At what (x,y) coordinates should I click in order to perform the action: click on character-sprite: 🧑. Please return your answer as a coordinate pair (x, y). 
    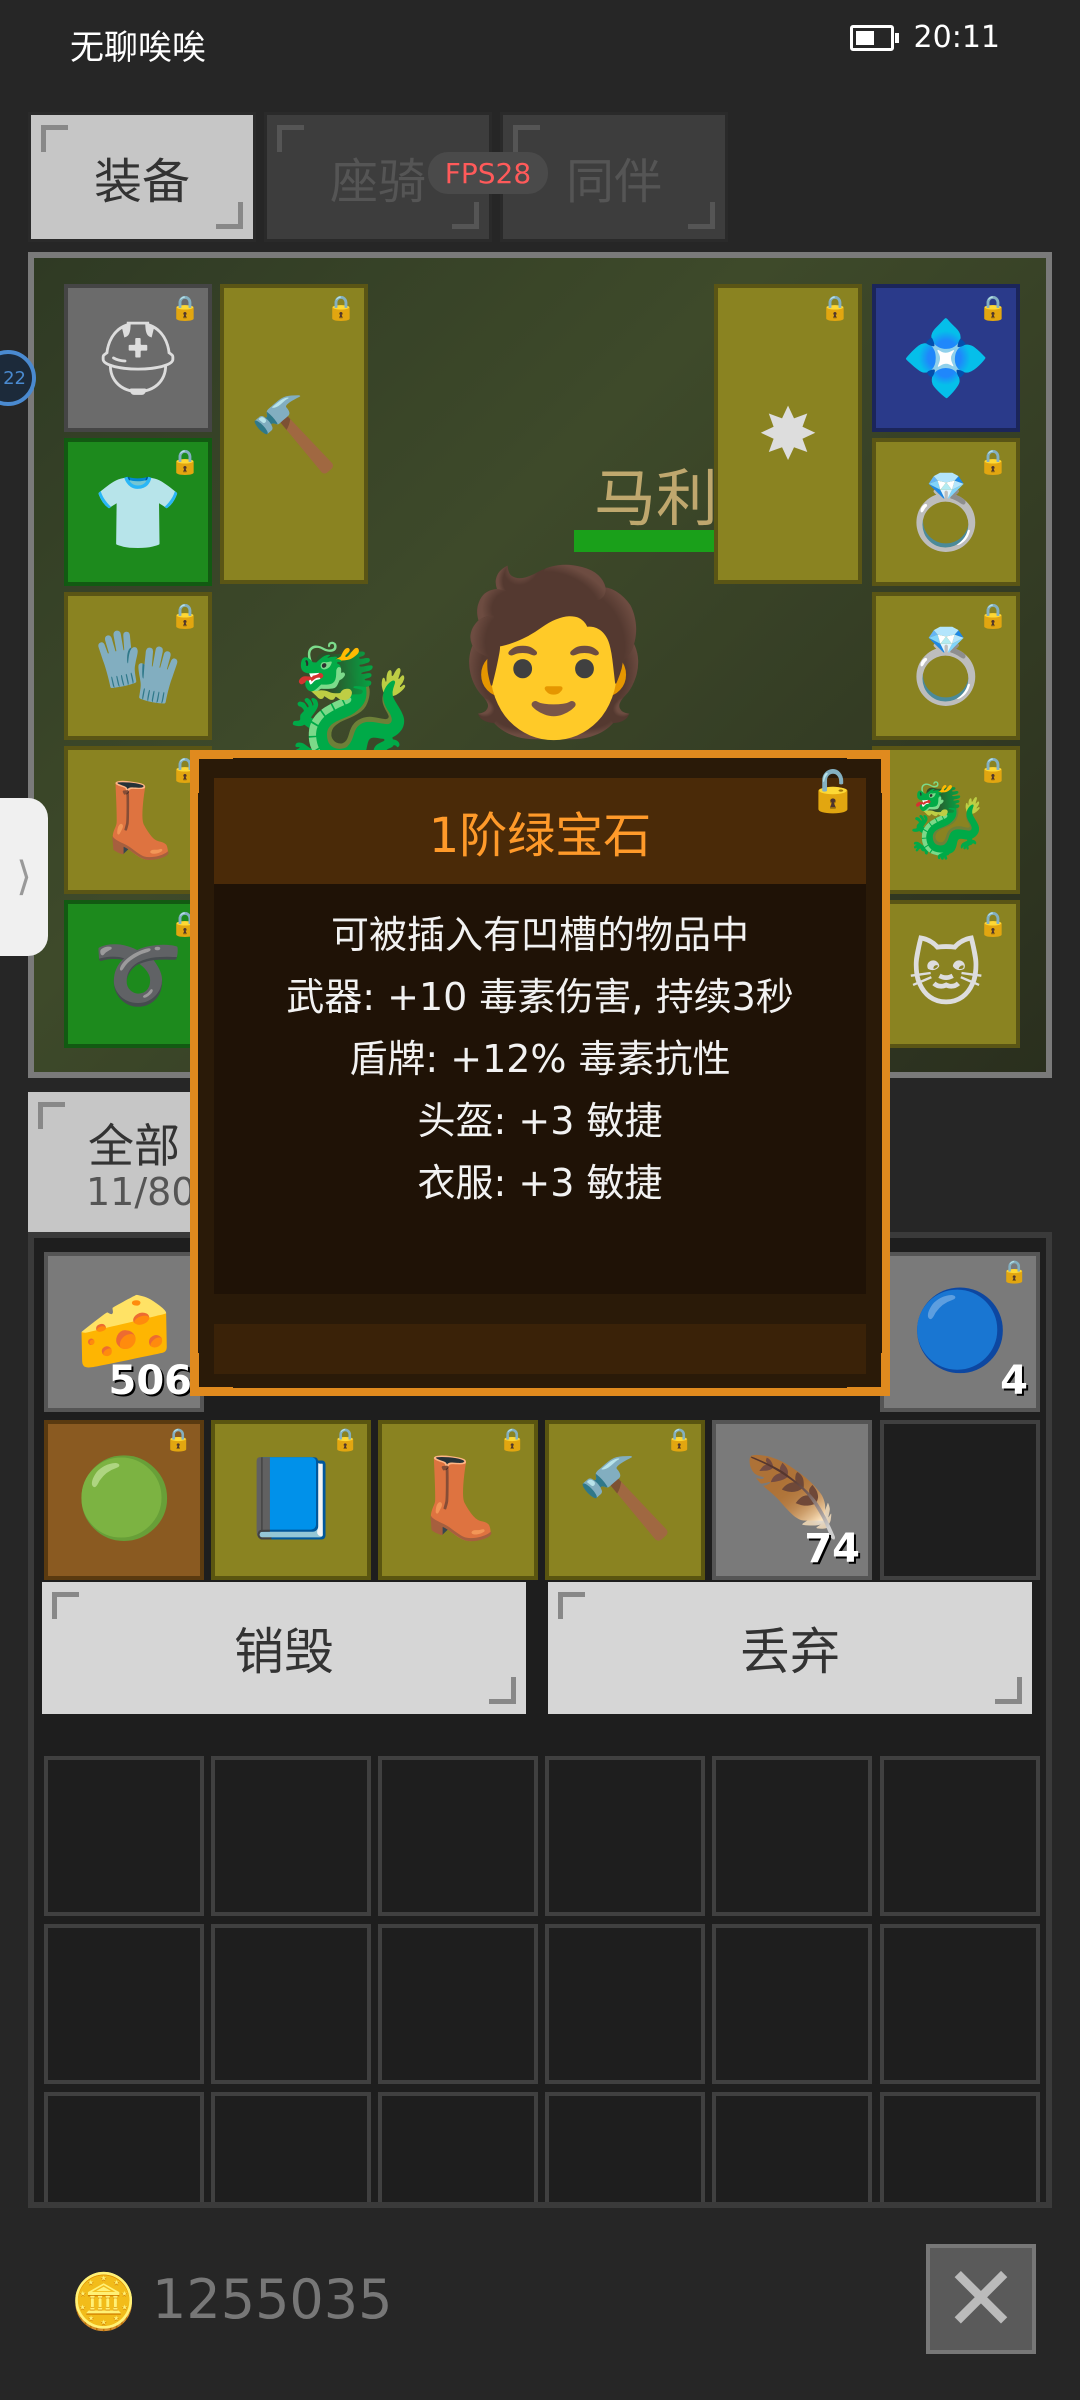
    Looking at the image, I should click on (554, 651).